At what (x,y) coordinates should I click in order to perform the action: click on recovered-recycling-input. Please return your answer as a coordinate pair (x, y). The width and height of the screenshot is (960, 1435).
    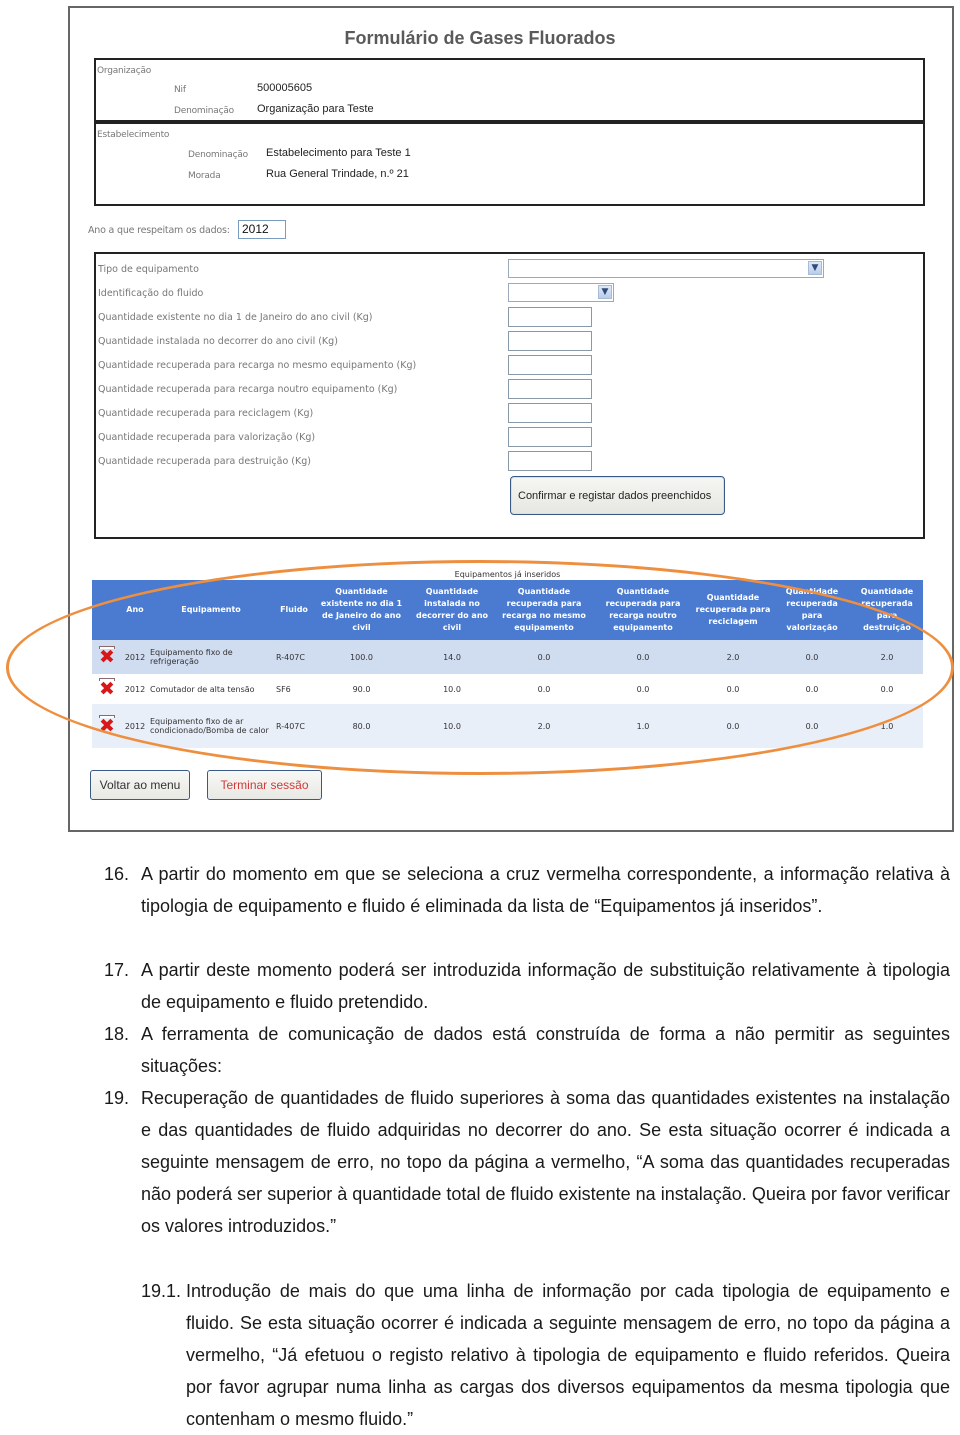
    Looking at the image, I should click on (550, 413).